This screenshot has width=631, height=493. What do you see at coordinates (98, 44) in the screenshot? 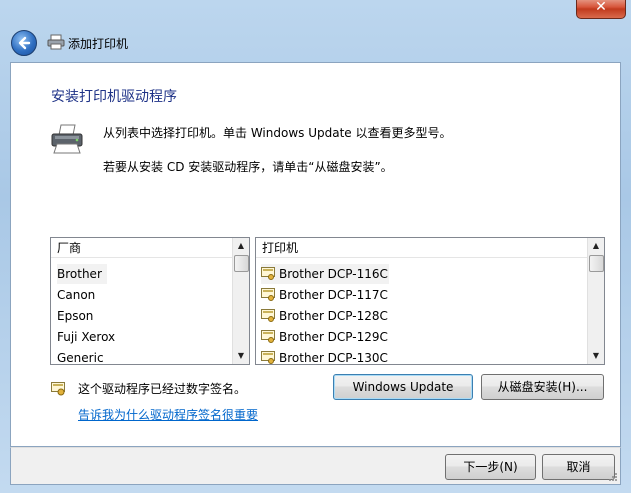
I see `window-title: 添加打印机` at bounding box center [98, 44].